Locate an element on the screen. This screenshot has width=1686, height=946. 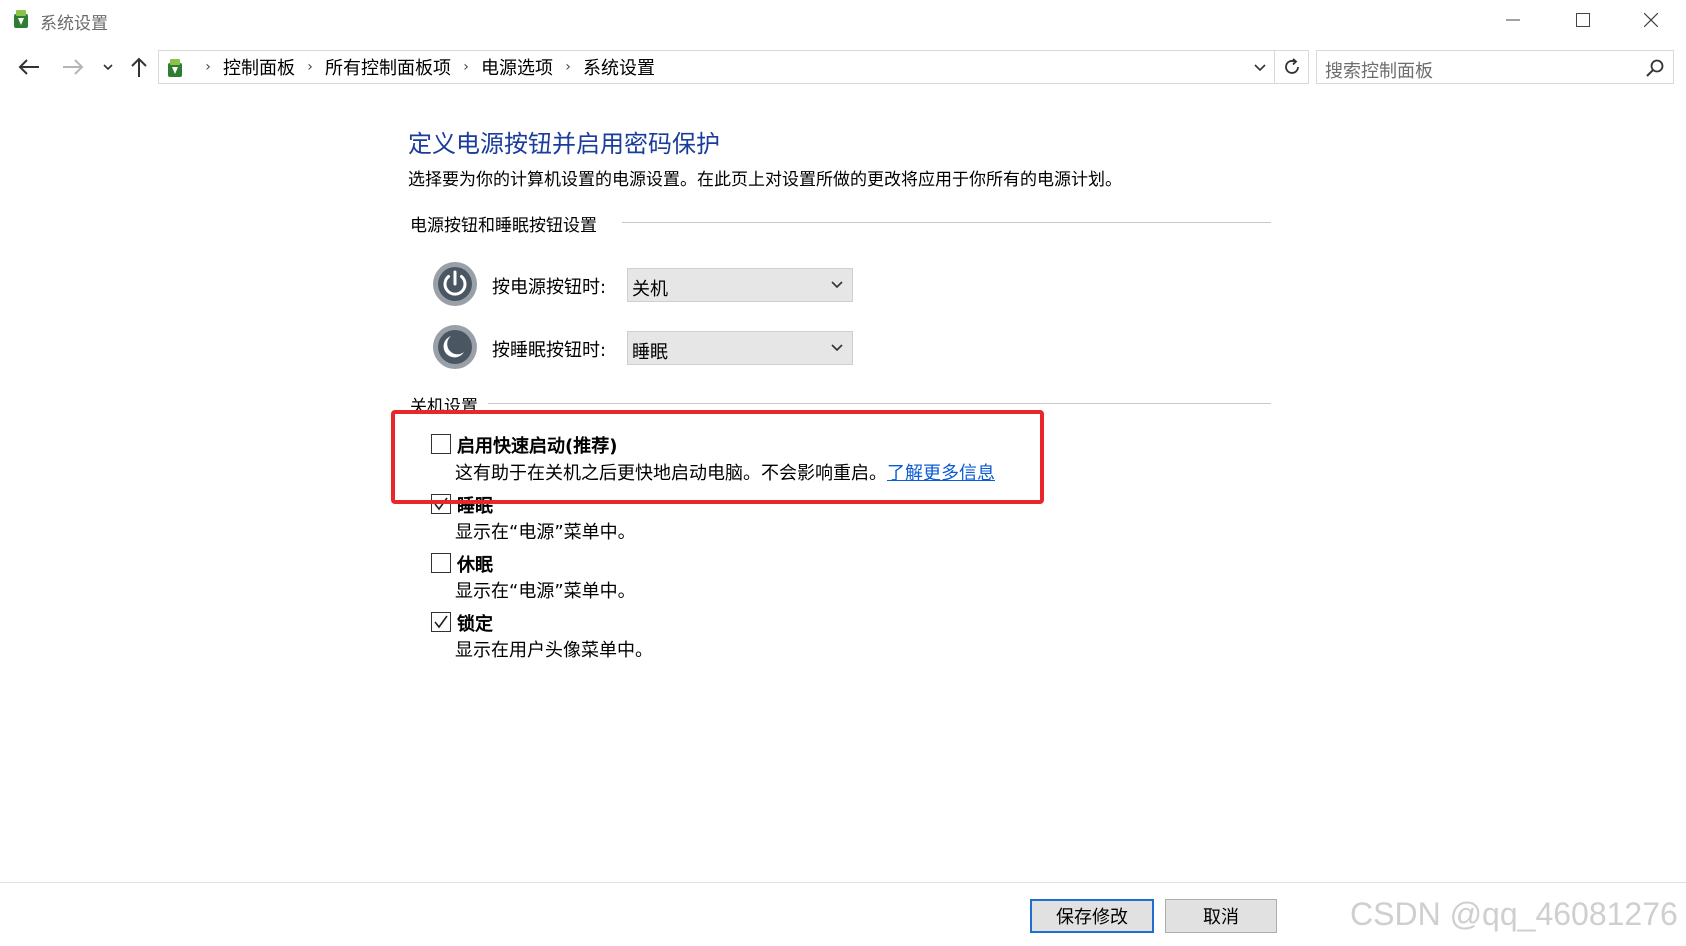
watermark-text: CSDN @qq_46081276 is located at coordinates (1514, 914).